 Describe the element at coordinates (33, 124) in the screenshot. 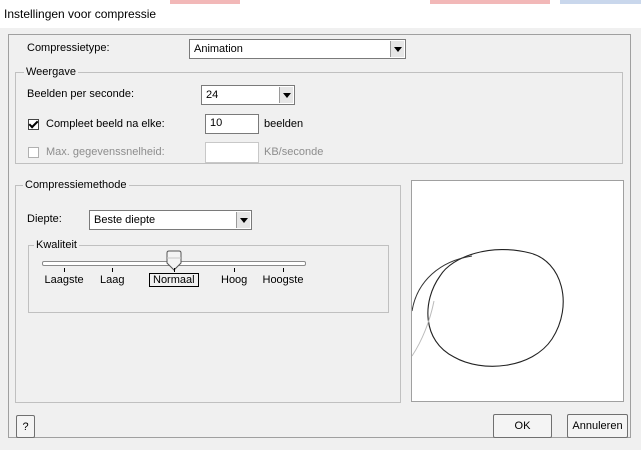

I see `keyframe-checkbox` at that location.